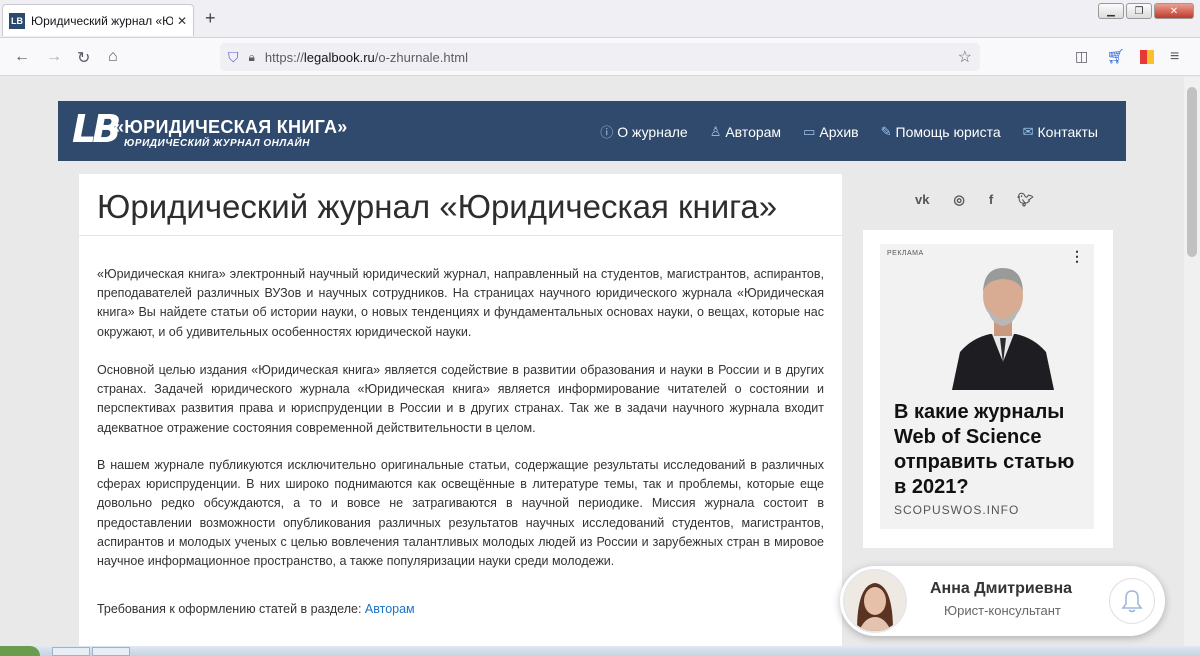  I want to click on bookmark-star-icon: ☆, so click(965, 57).